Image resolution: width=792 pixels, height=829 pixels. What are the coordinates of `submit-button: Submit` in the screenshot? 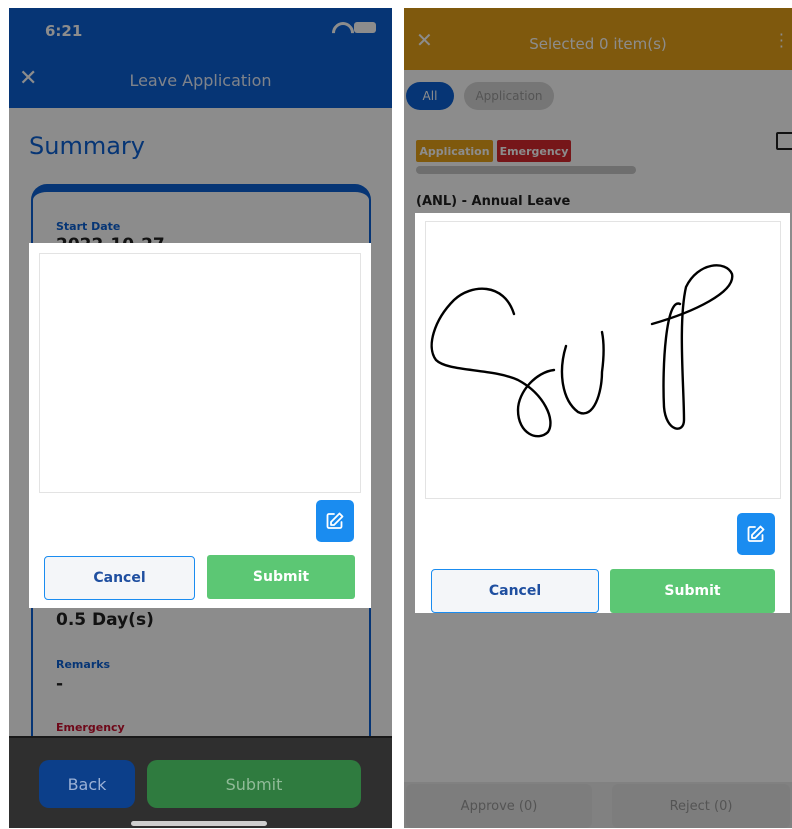 It's located at (254, 784).